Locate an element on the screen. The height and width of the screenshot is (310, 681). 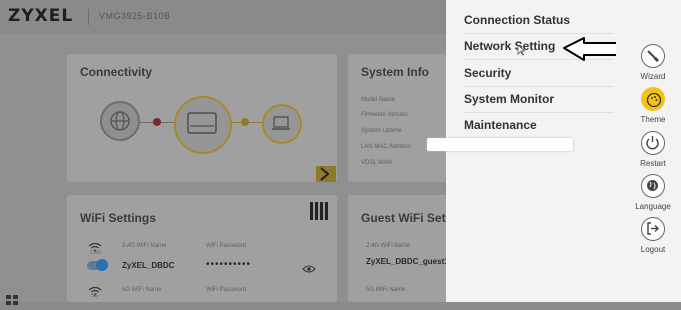
sysinfo-label: LAN MAC Address is located at coordinates (386, 147).